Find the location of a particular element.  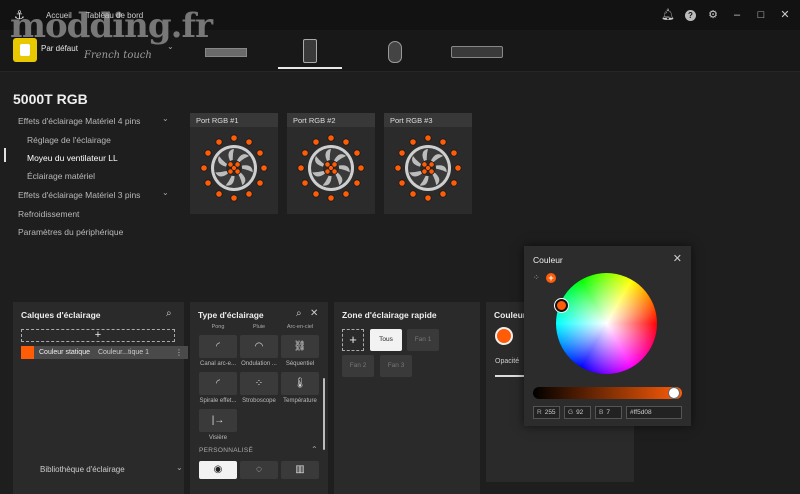

device-keyboard is located at coordinates (477, 52).